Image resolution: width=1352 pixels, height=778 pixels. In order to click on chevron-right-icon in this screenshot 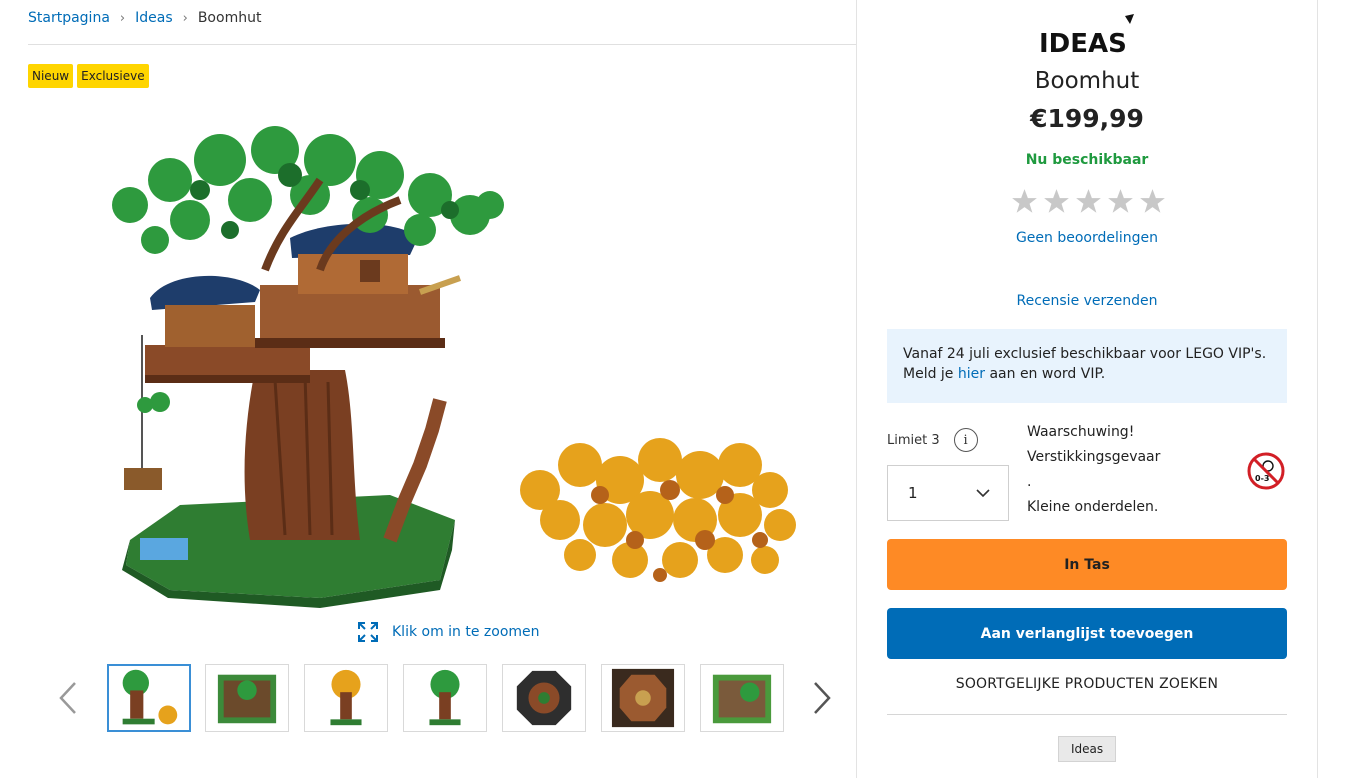, I will do `click(822, 698)`.